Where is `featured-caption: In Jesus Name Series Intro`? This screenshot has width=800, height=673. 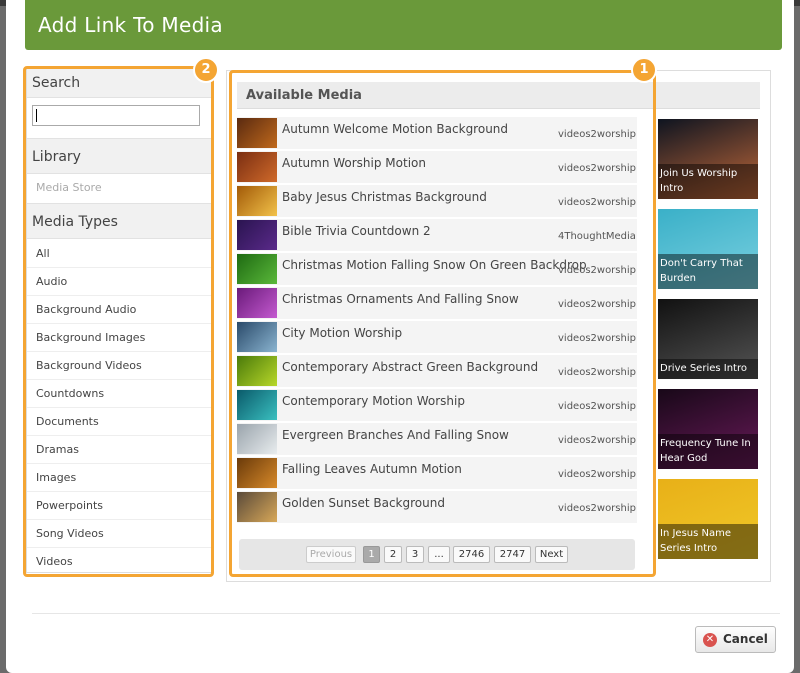
featured-caption: In Jesus Name Series Intro is located at coordinates (708, 541).